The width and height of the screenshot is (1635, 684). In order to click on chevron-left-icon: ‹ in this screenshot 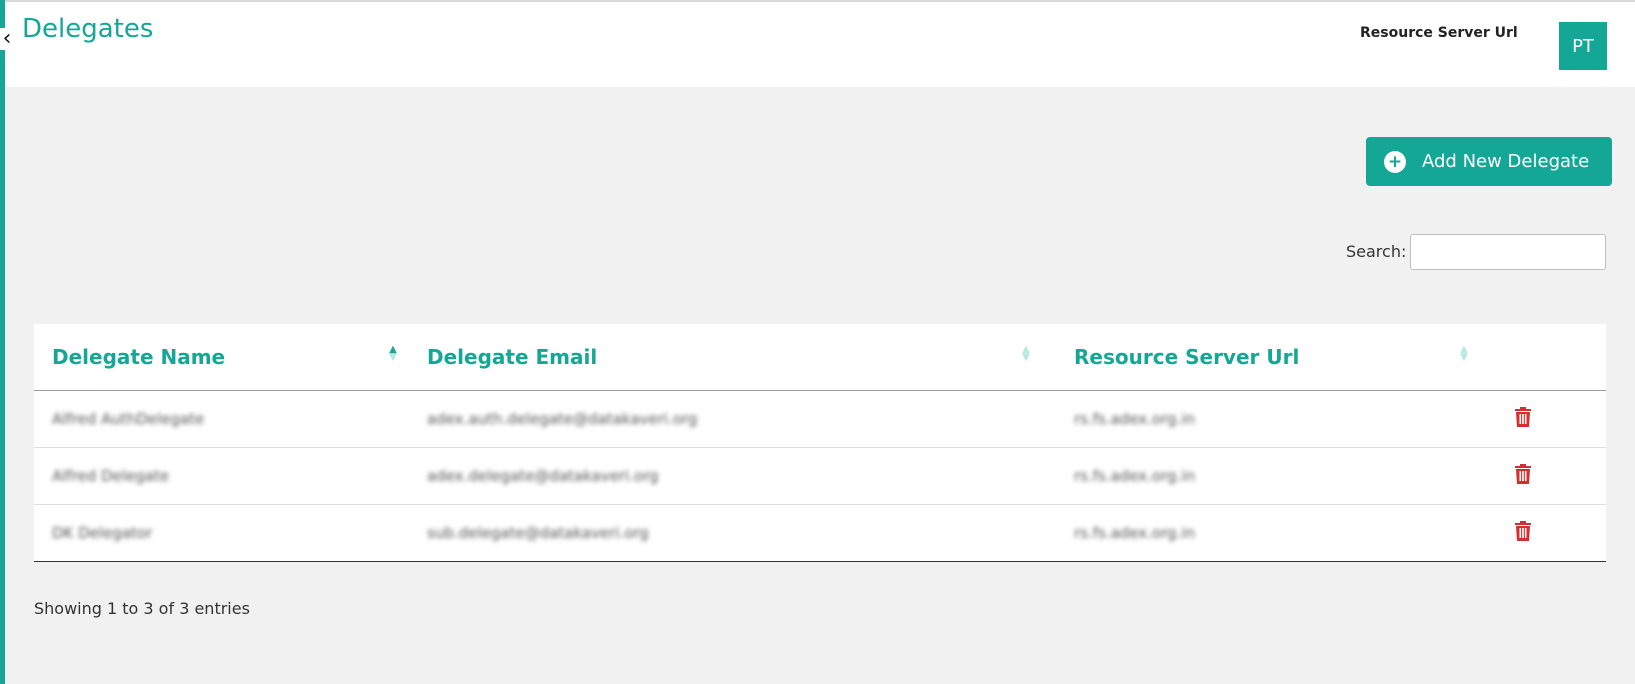, I will do `click(7, 39)`.